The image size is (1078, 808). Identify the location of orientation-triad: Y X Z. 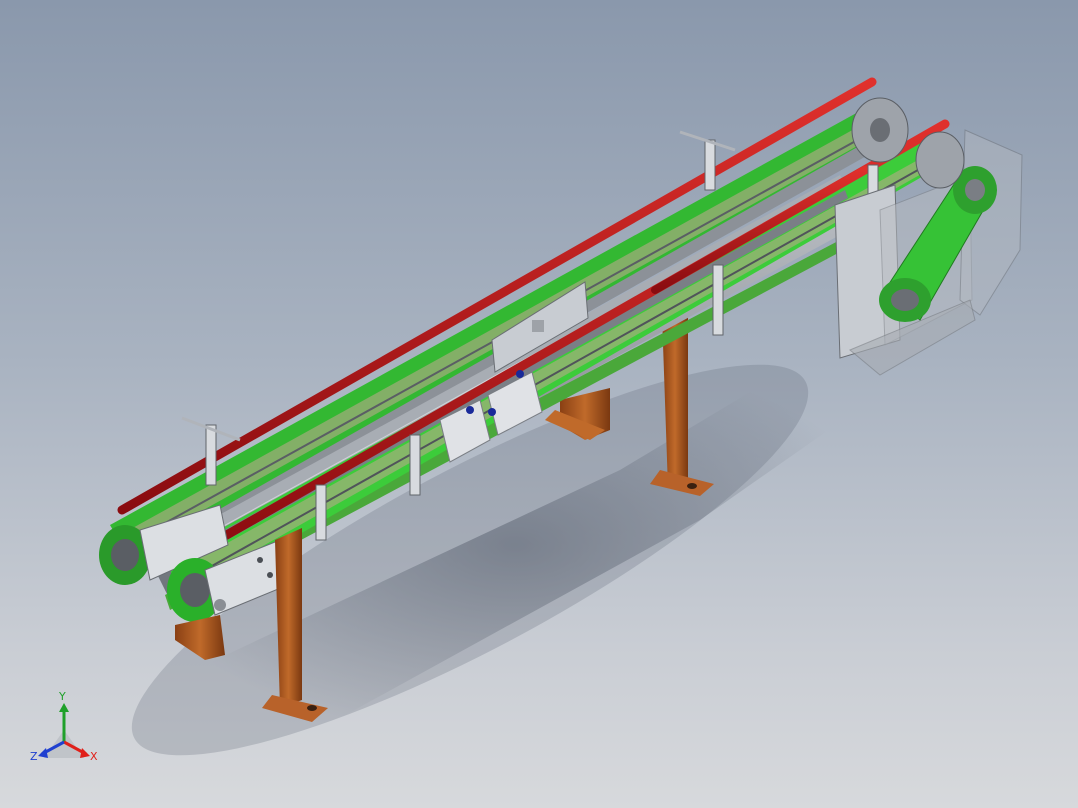
(67, 735).